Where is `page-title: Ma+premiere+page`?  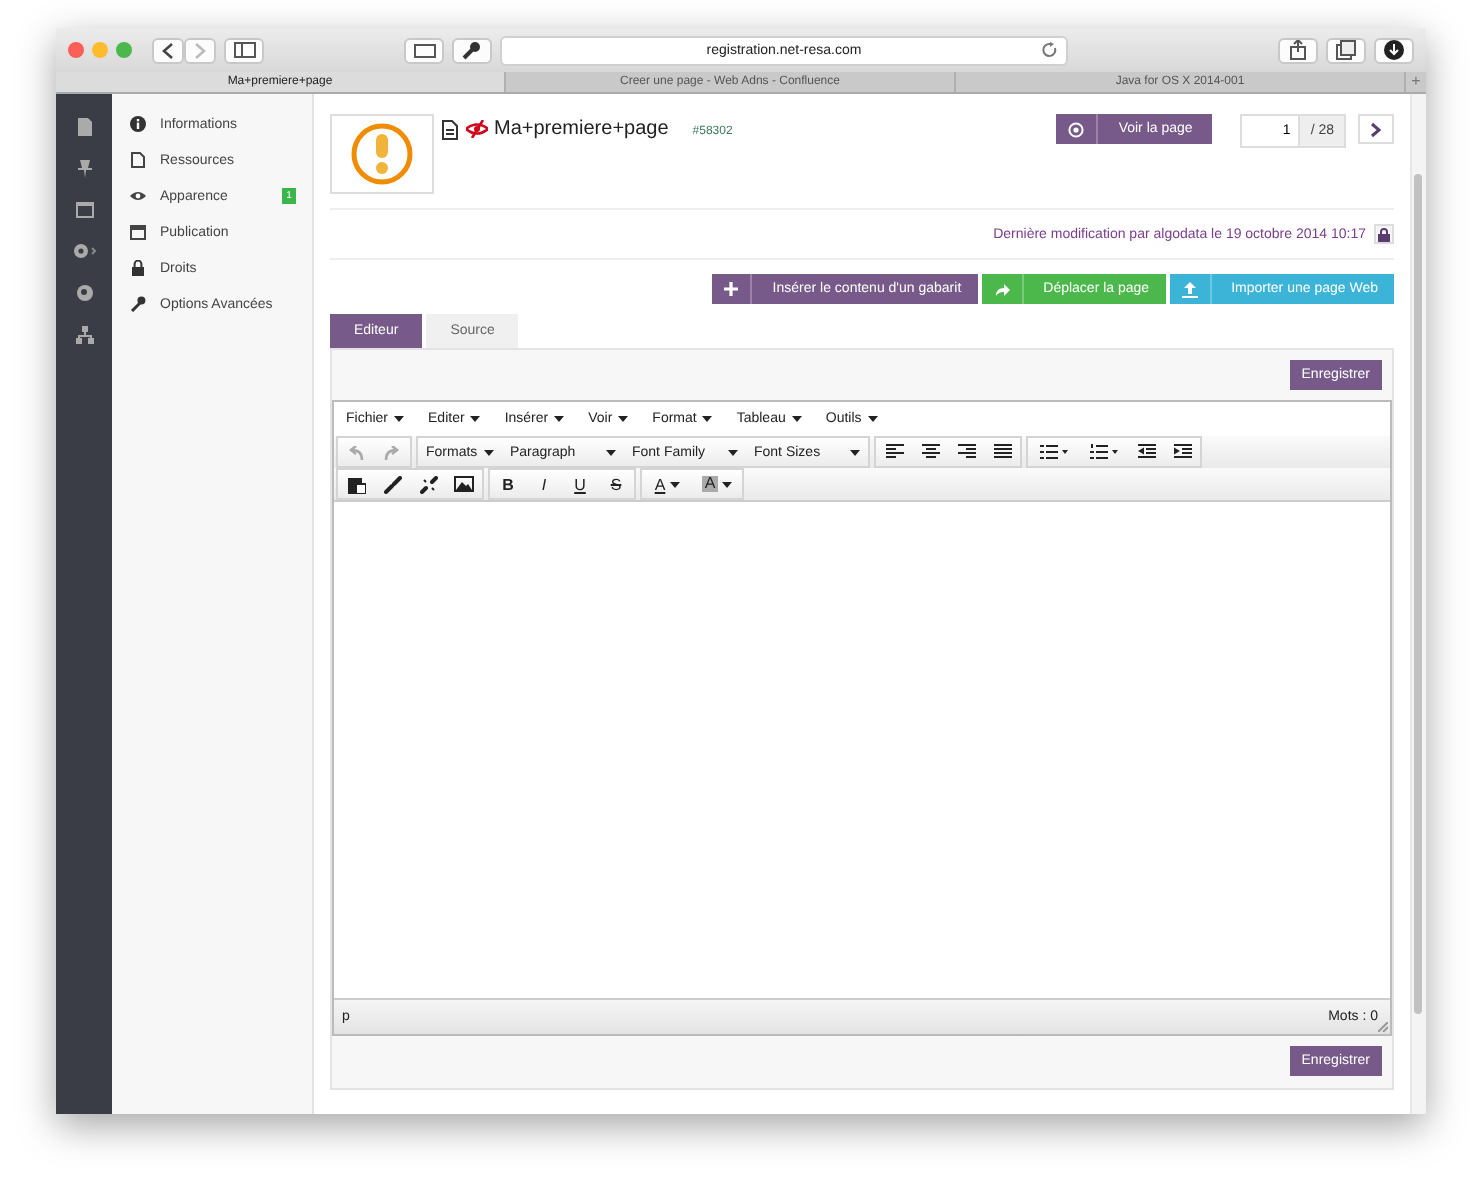
page-title: Ma+premiere+page is located at coordinates (581, 129).